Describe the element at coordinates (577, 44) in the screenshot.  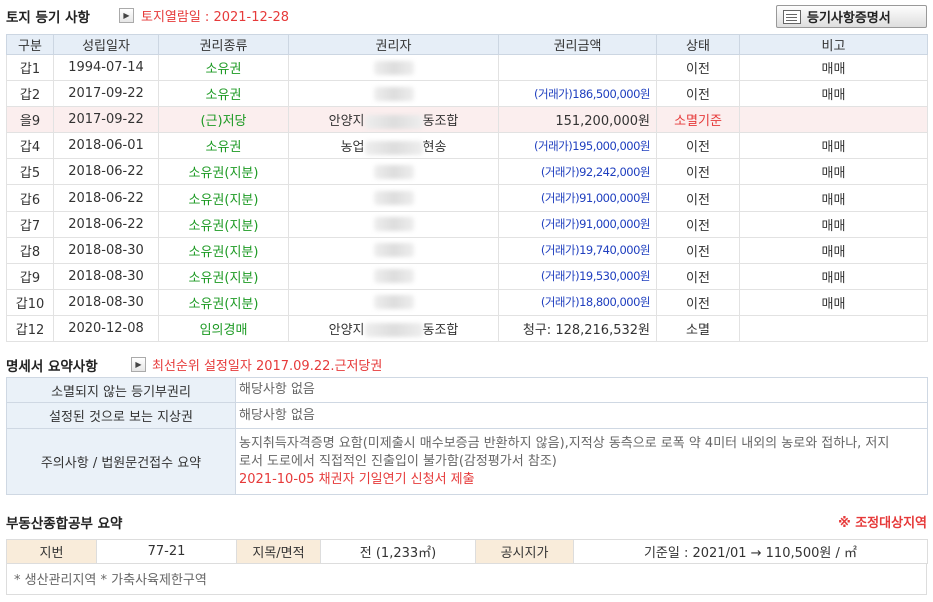
I see `column-header: 권리금액` at that location.